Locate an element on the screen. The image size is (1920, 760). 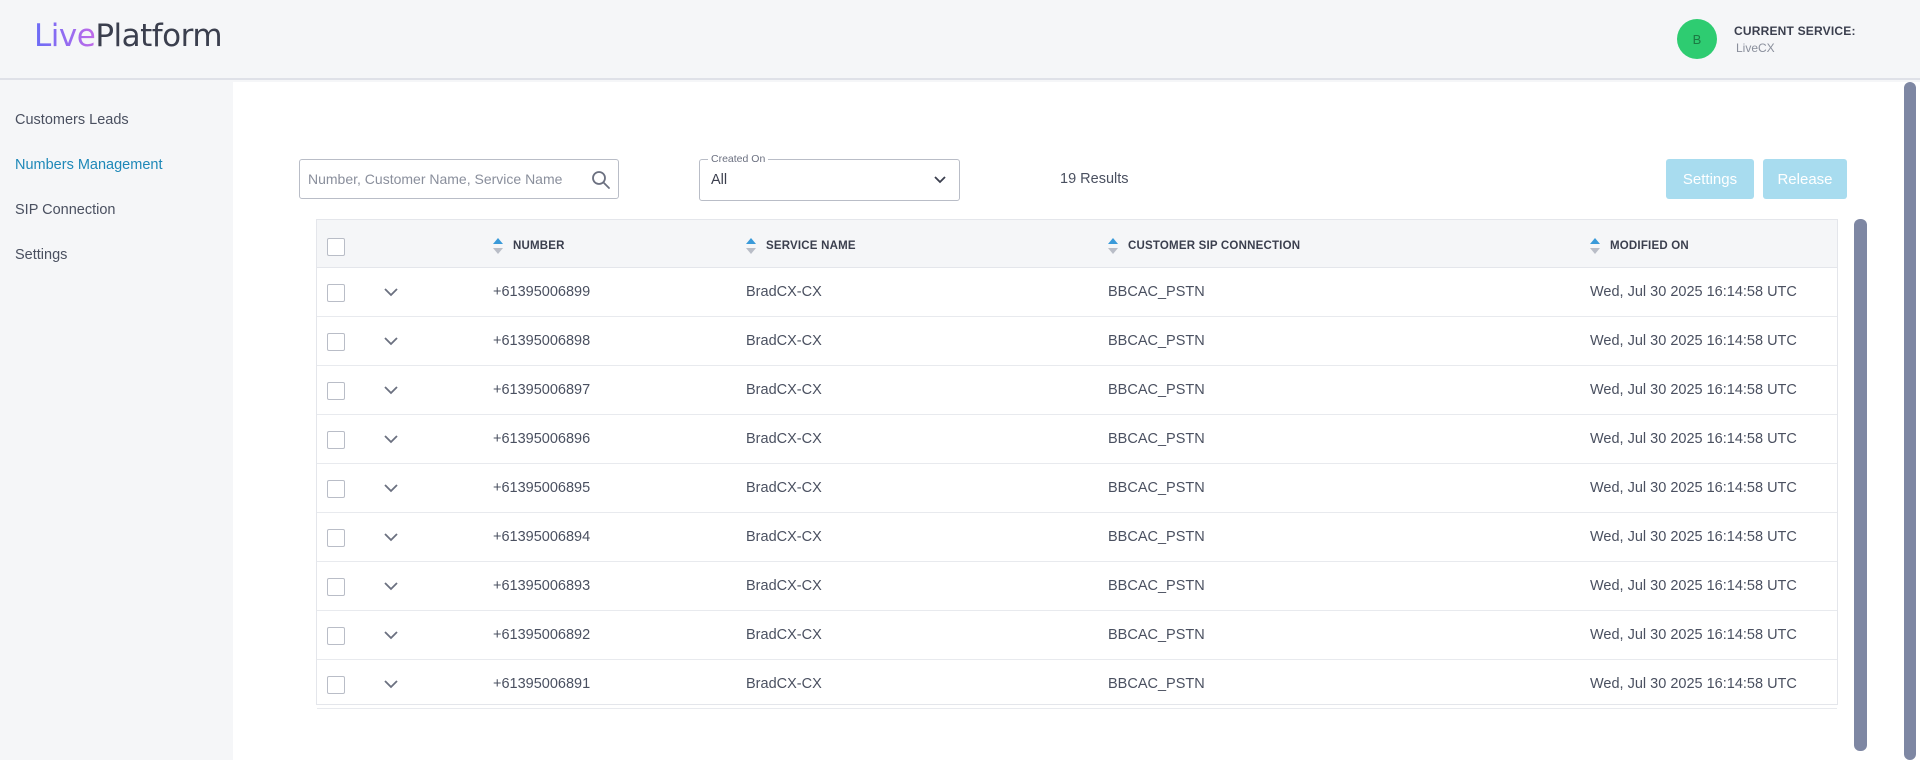
column-header-service-name-label: SERVICE NAME is located at coordinates (811, 246).